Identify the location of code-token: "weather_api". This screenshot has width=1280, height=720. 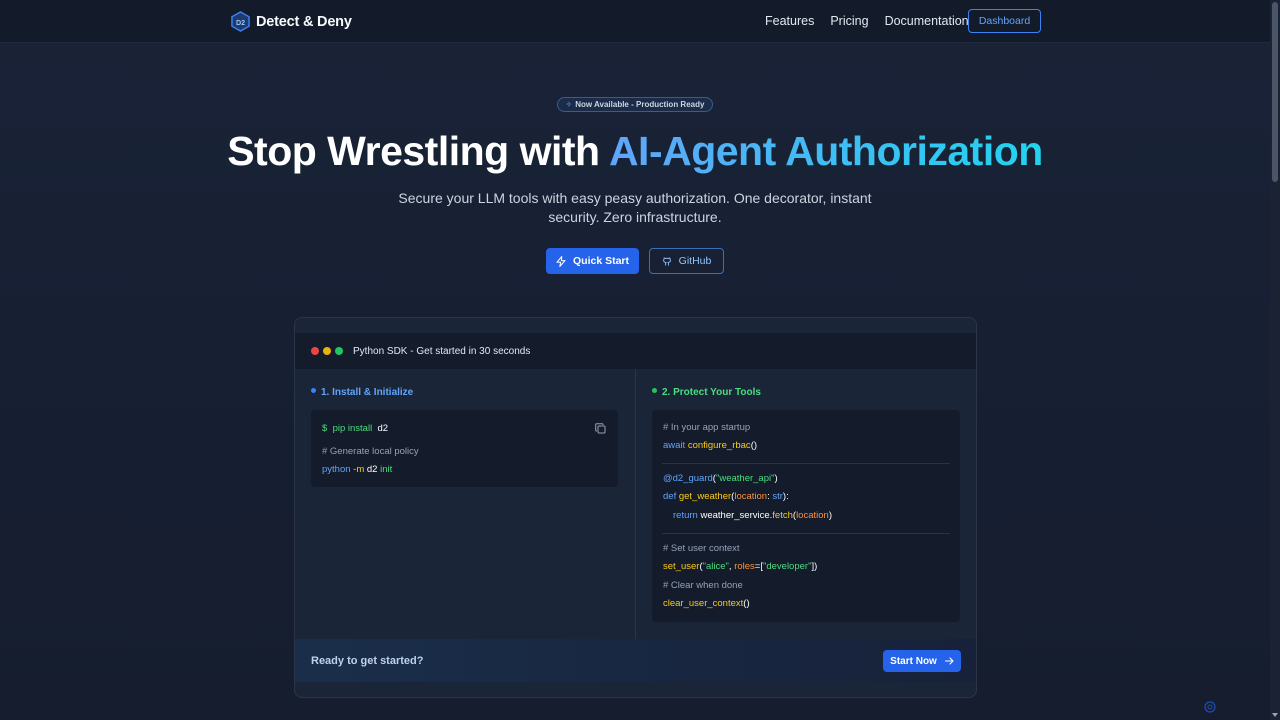
(745, 478).